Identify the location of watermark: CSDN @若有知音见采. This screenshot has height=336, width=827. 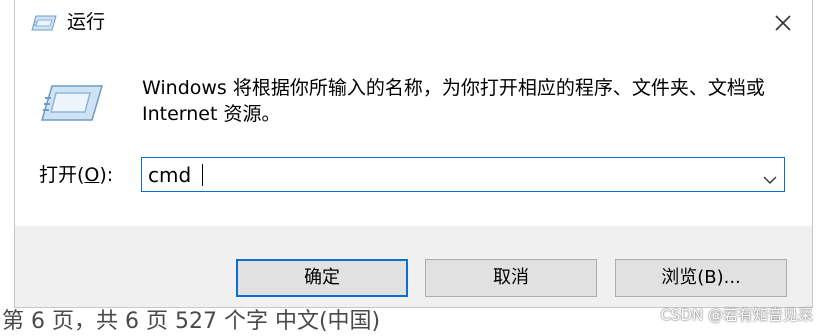
(736, 315).